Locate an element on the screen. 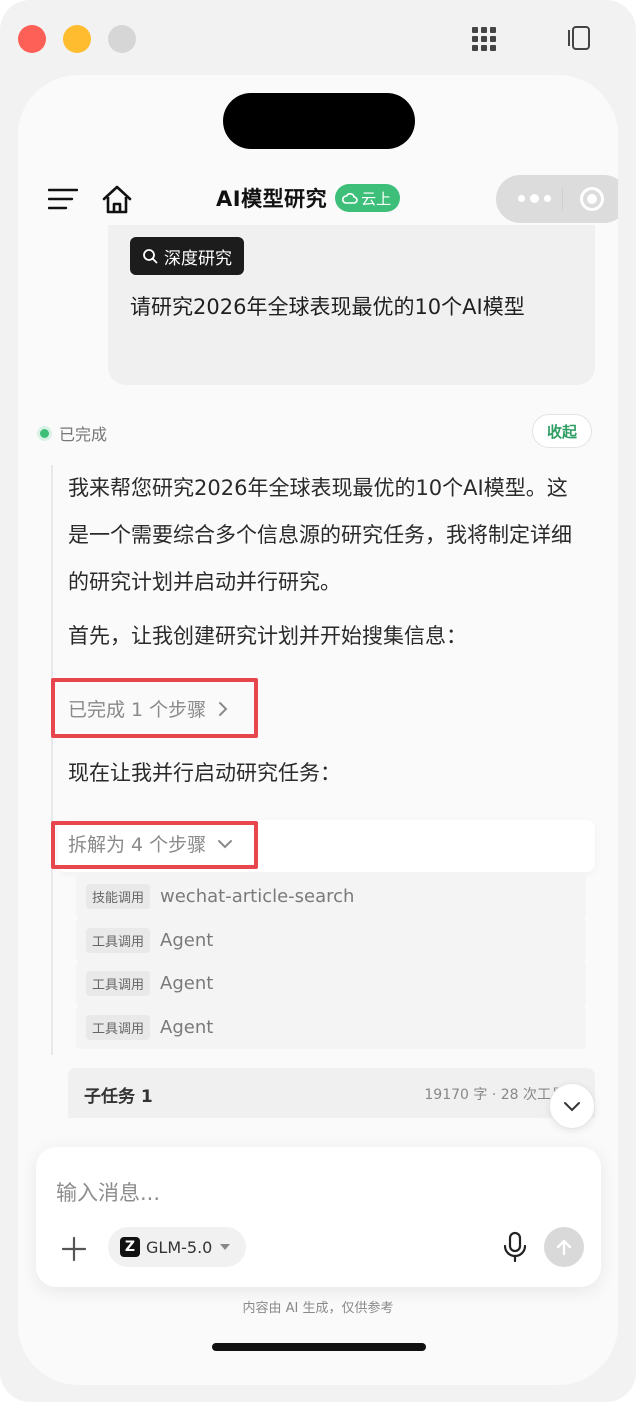  window-controls is located at coordinates (77, 39).